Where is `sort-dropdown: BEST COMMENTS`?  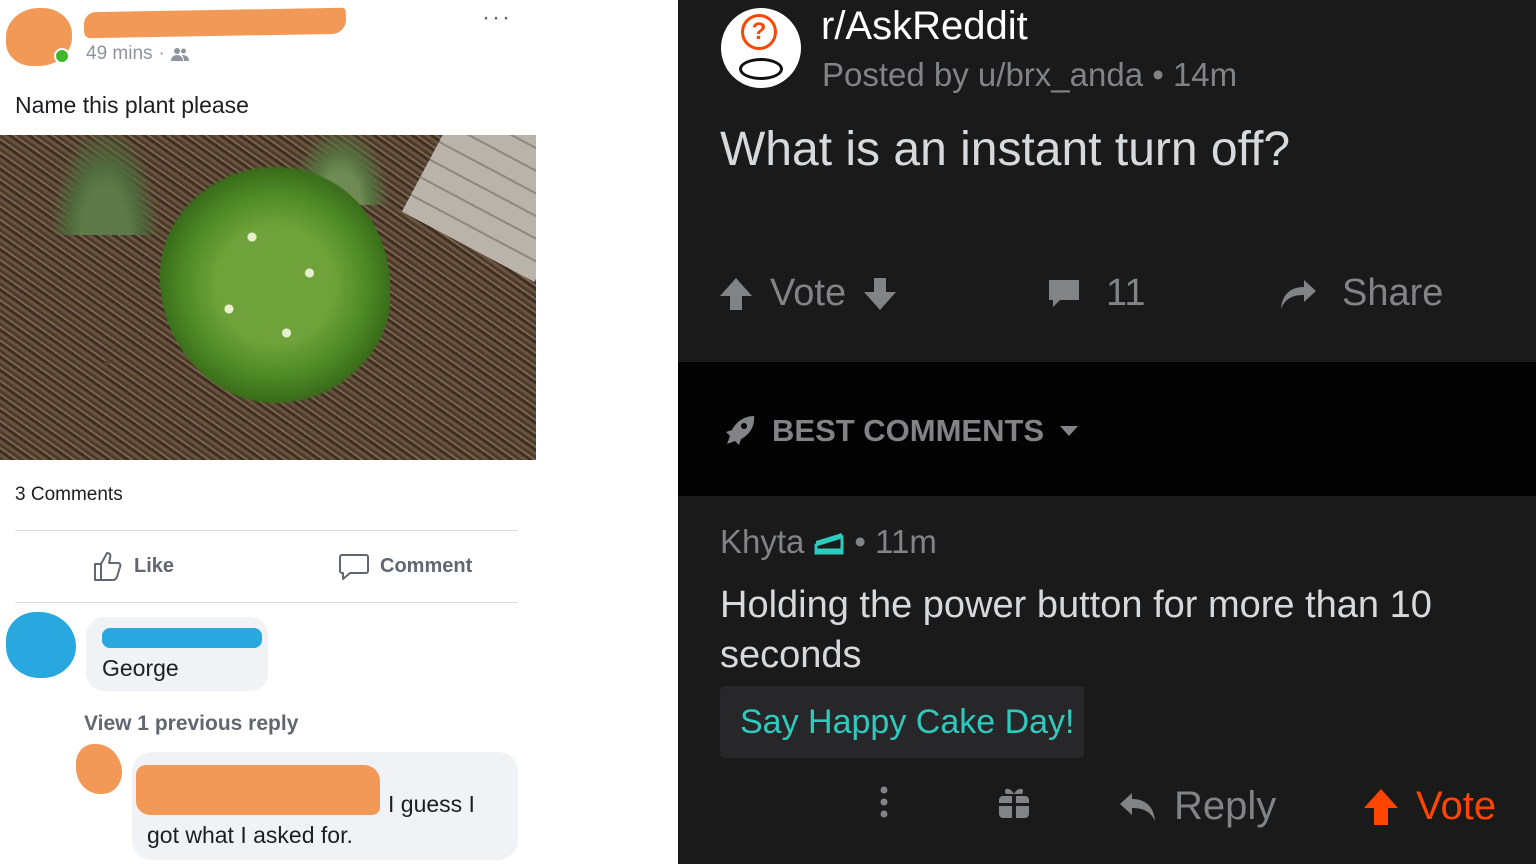 sort-dropdown: BEST COMMENTS is located at coordinates (900, 431).